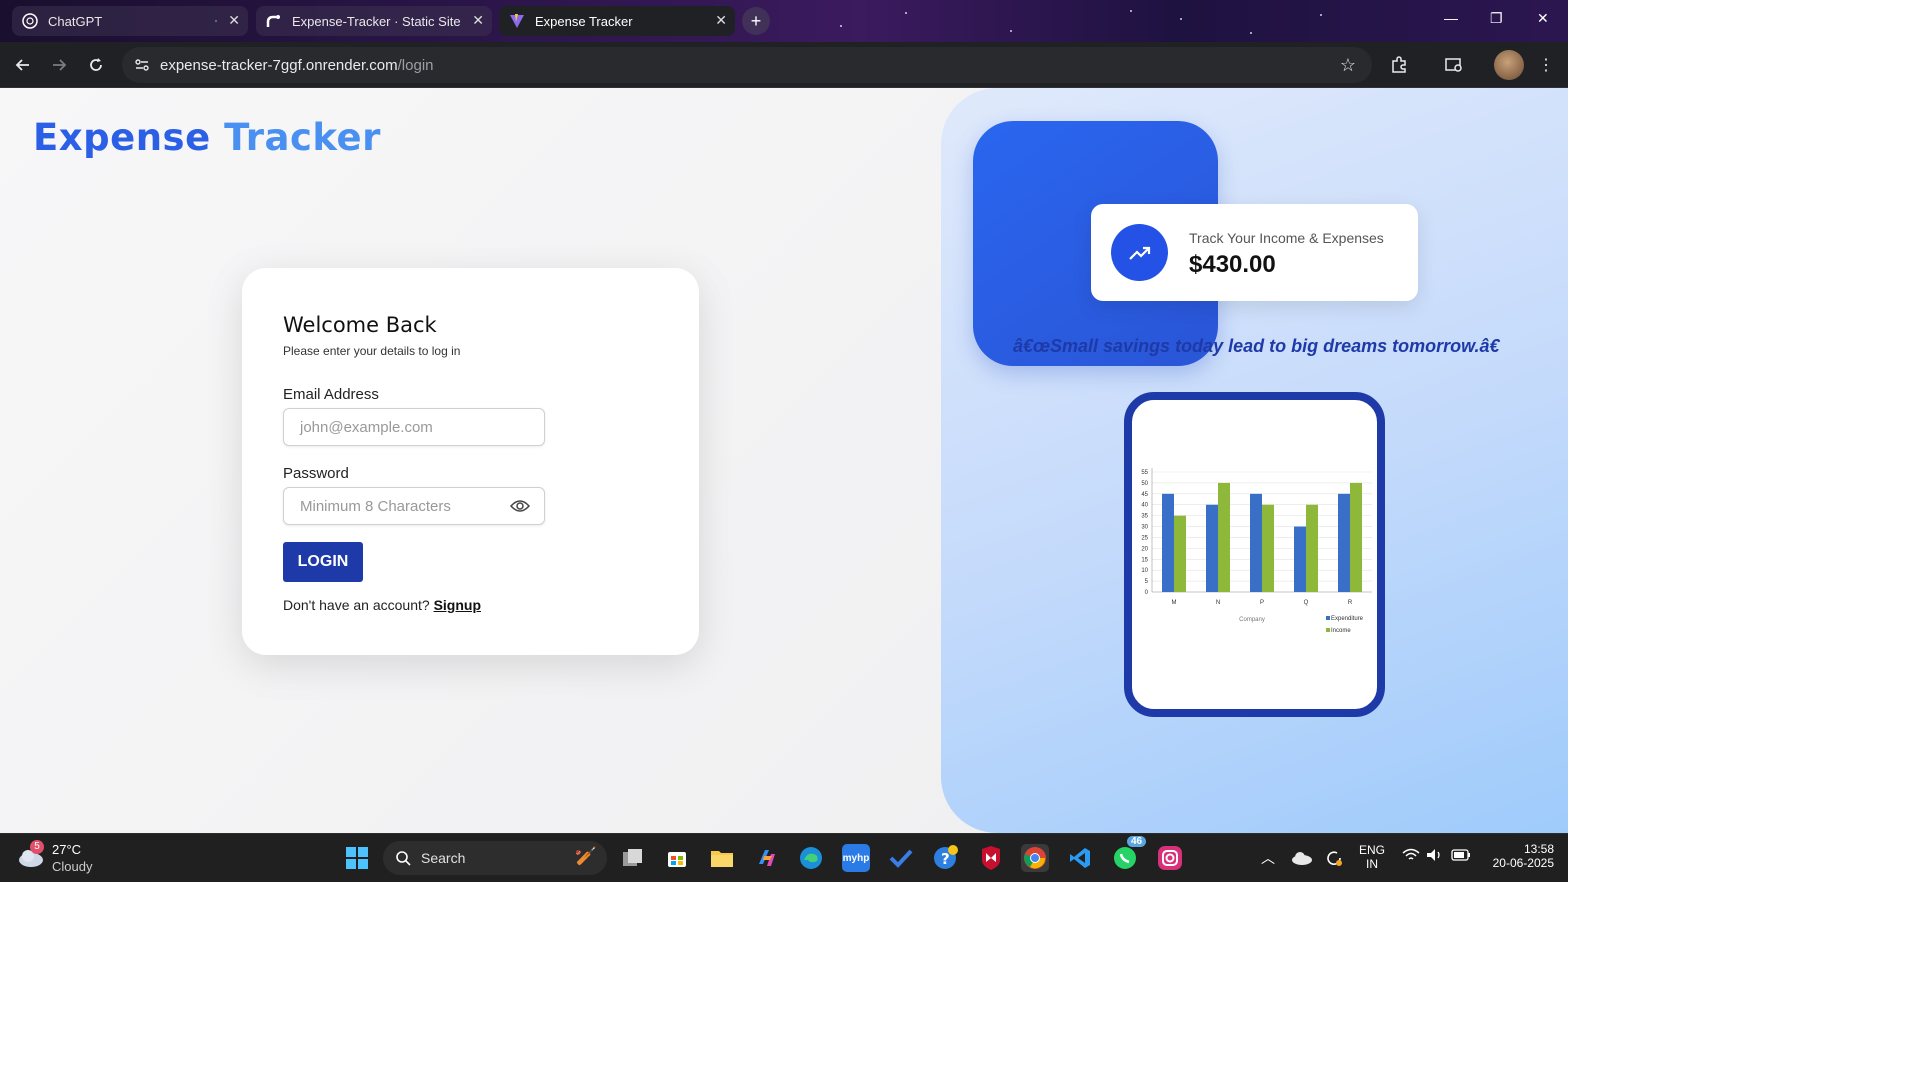 The image size is (1920, 1080). I want to click on bar-expenditure-Q, so click(1300, 559).